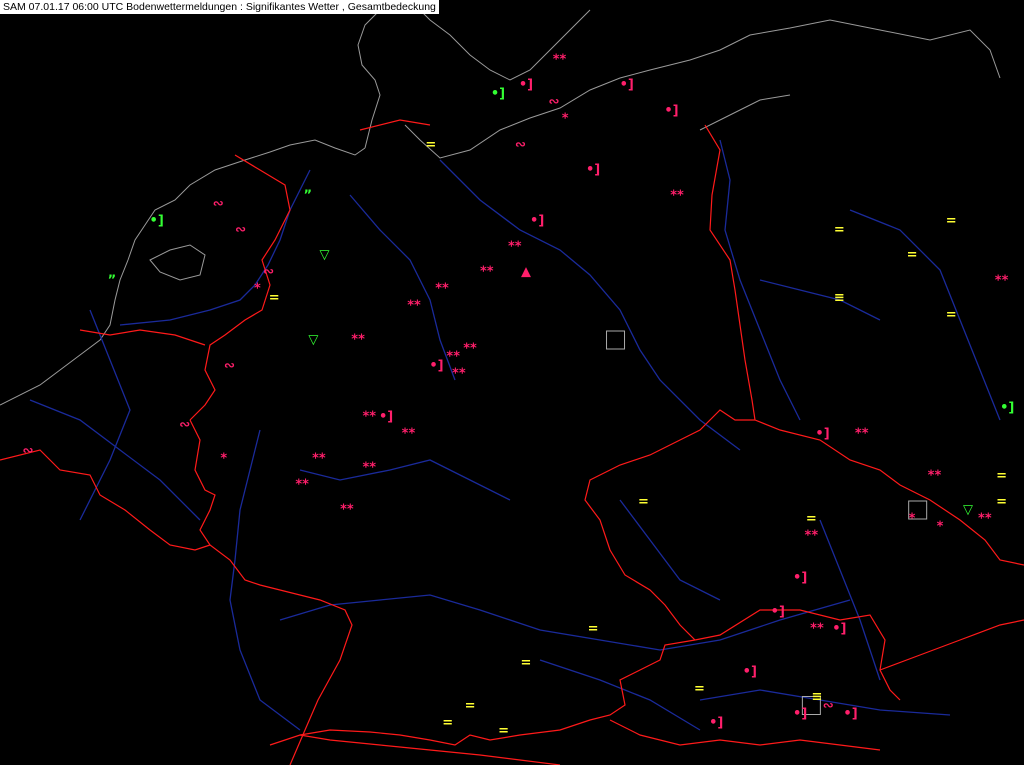  Describe the element at coordinates (405, 480) in the screenshot. I see `river-main` at that location.